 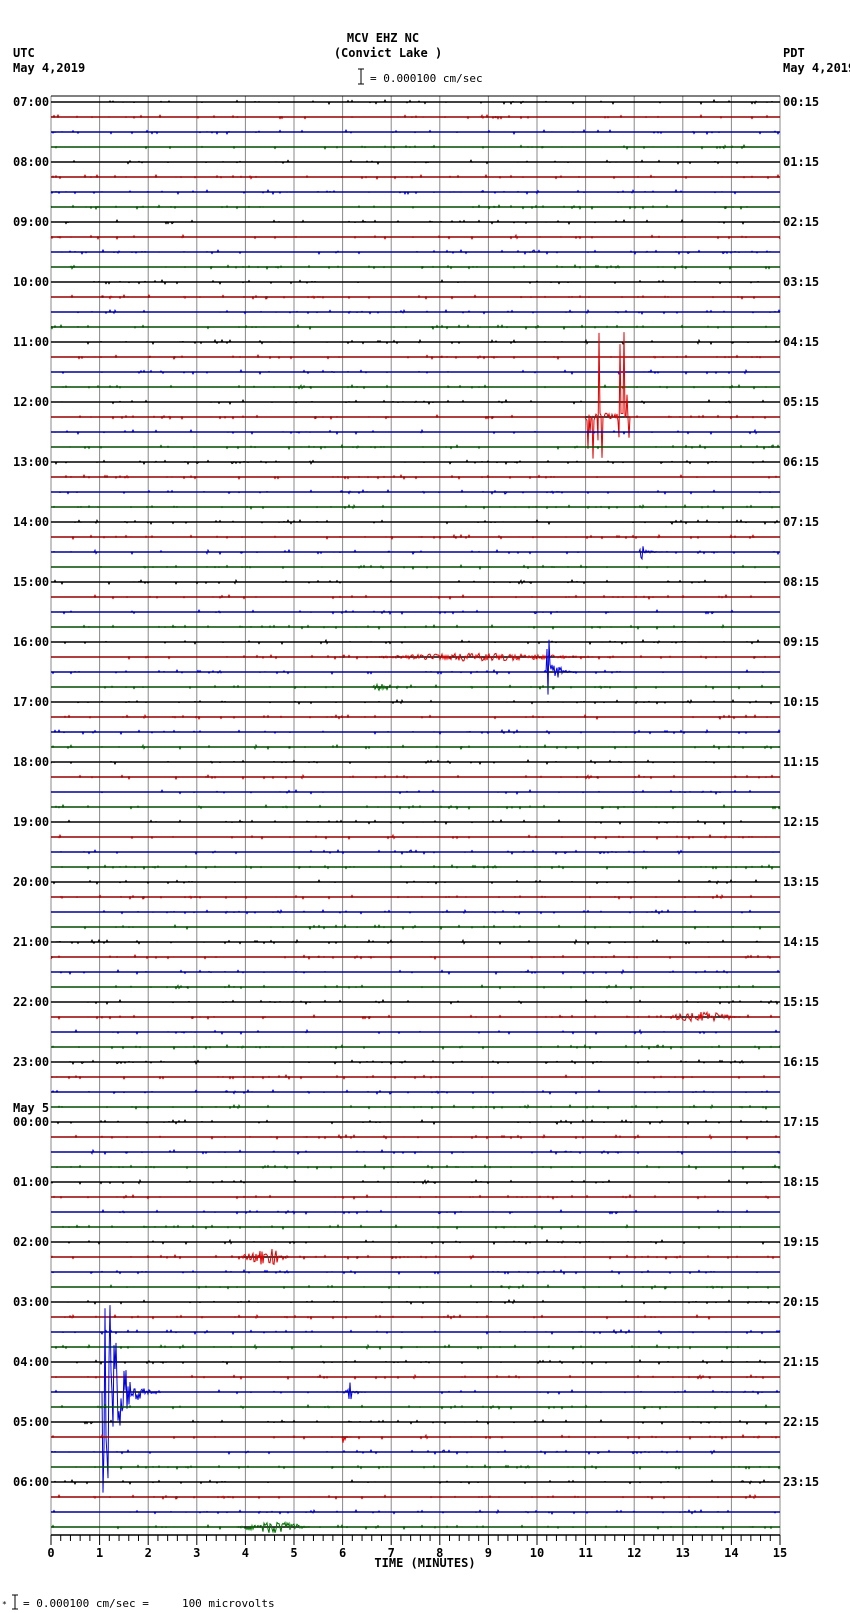 What do you see at coordinates (31, 582) in the screenshot?
I see `utc-hour-label: 15:00` at bounding box center [31, 582].